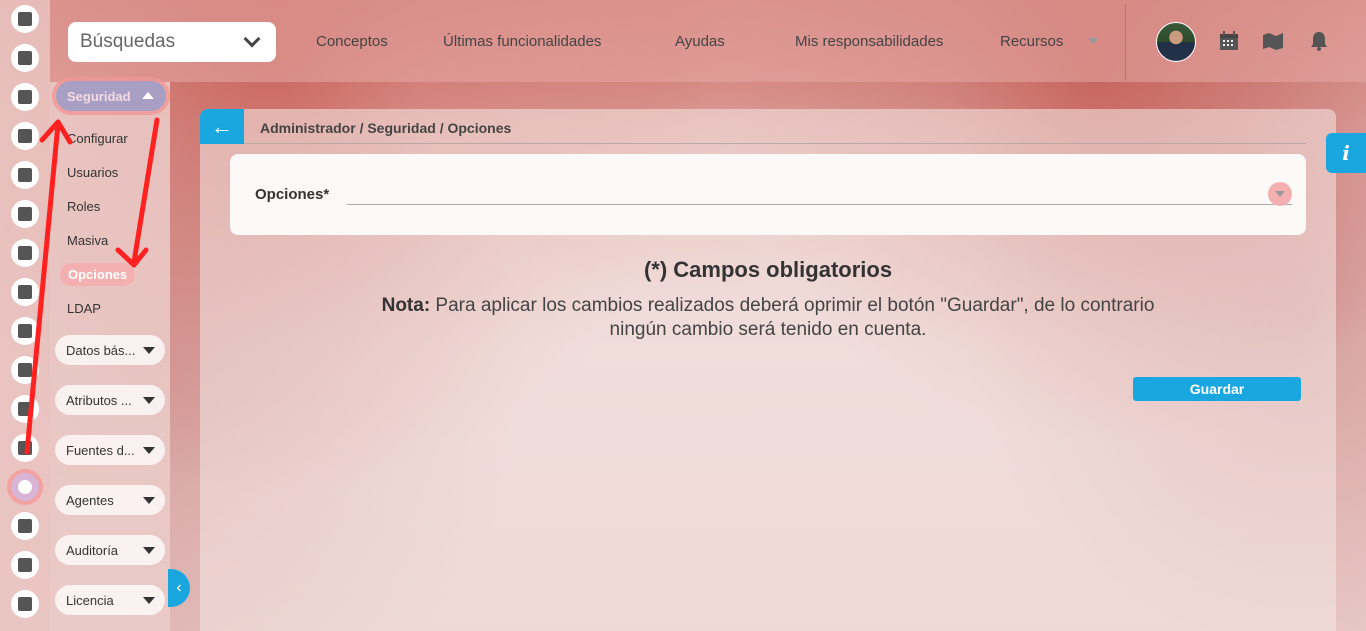 The image size is (1366, 631). I want to click on network-icon, so click(25, 448).